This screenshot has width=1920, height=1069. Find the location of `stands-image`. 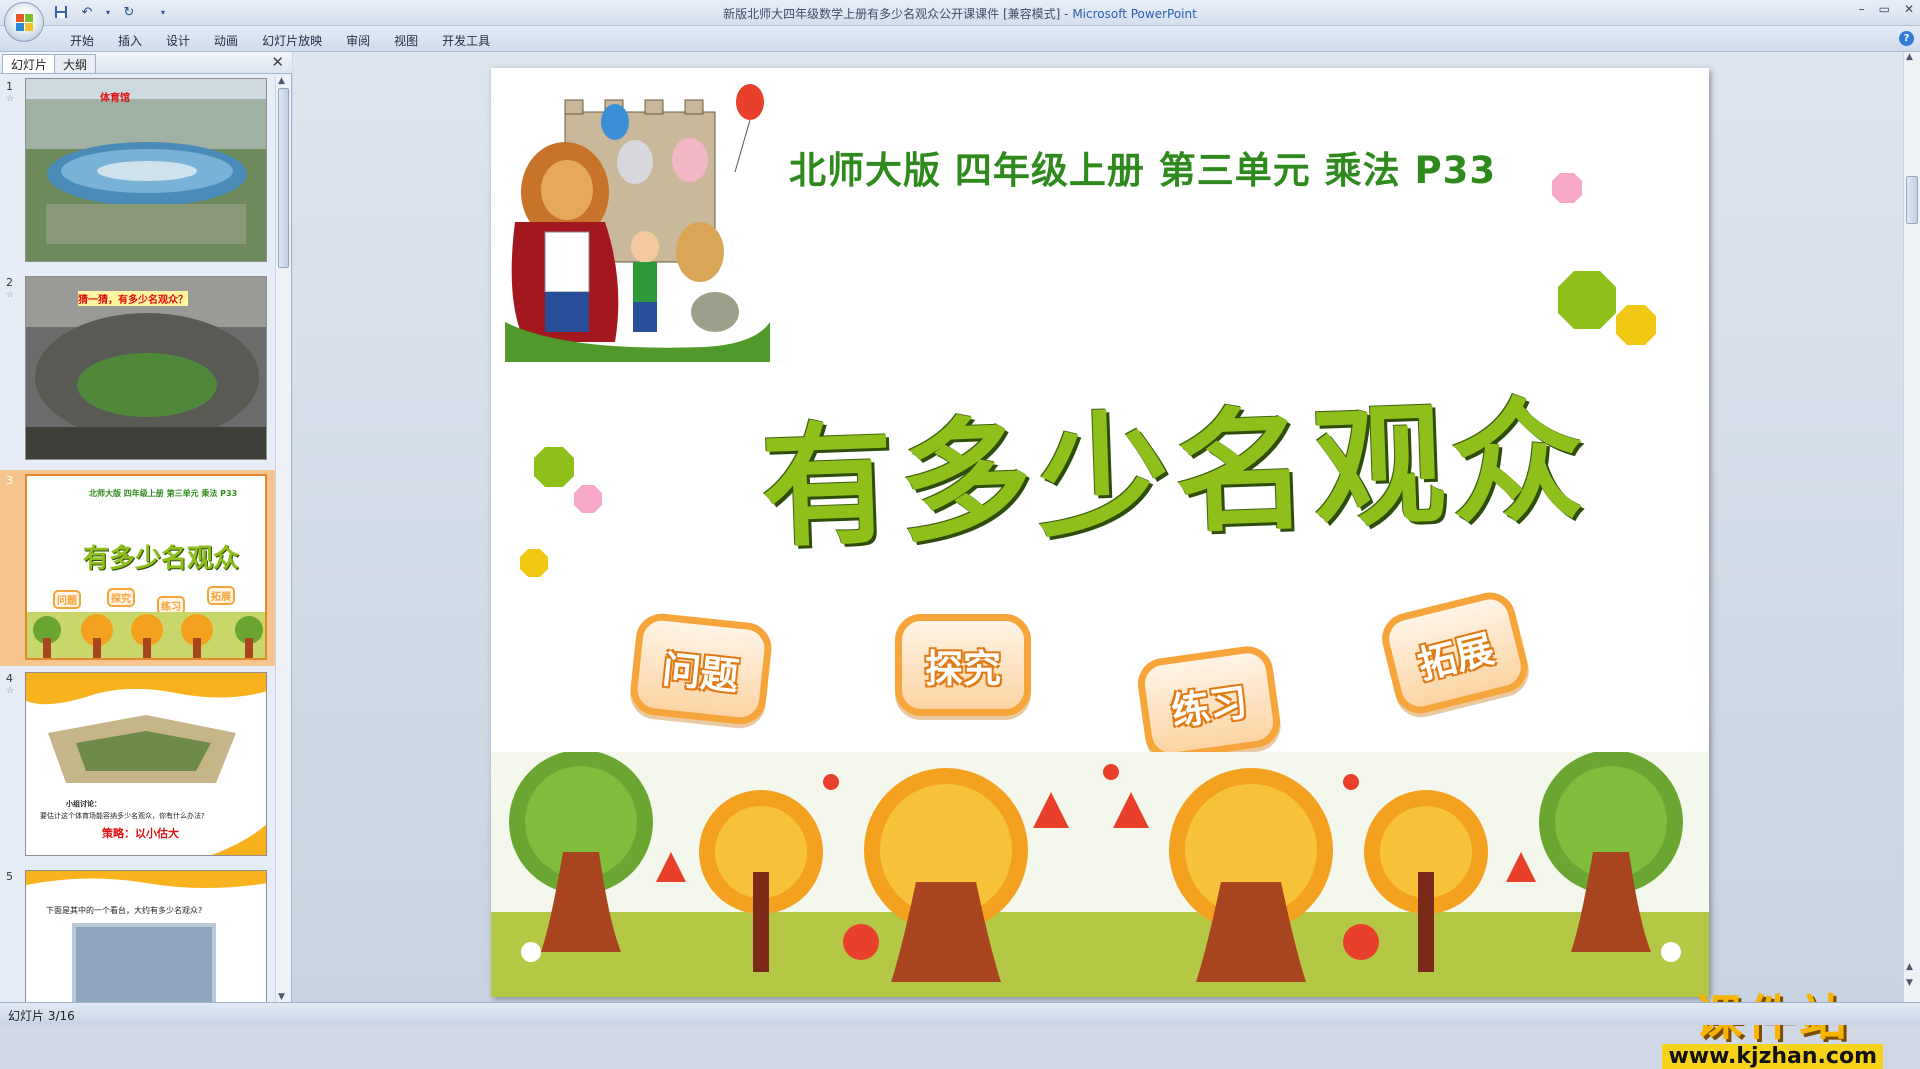

stands-image is located at coordinates (146, 936).